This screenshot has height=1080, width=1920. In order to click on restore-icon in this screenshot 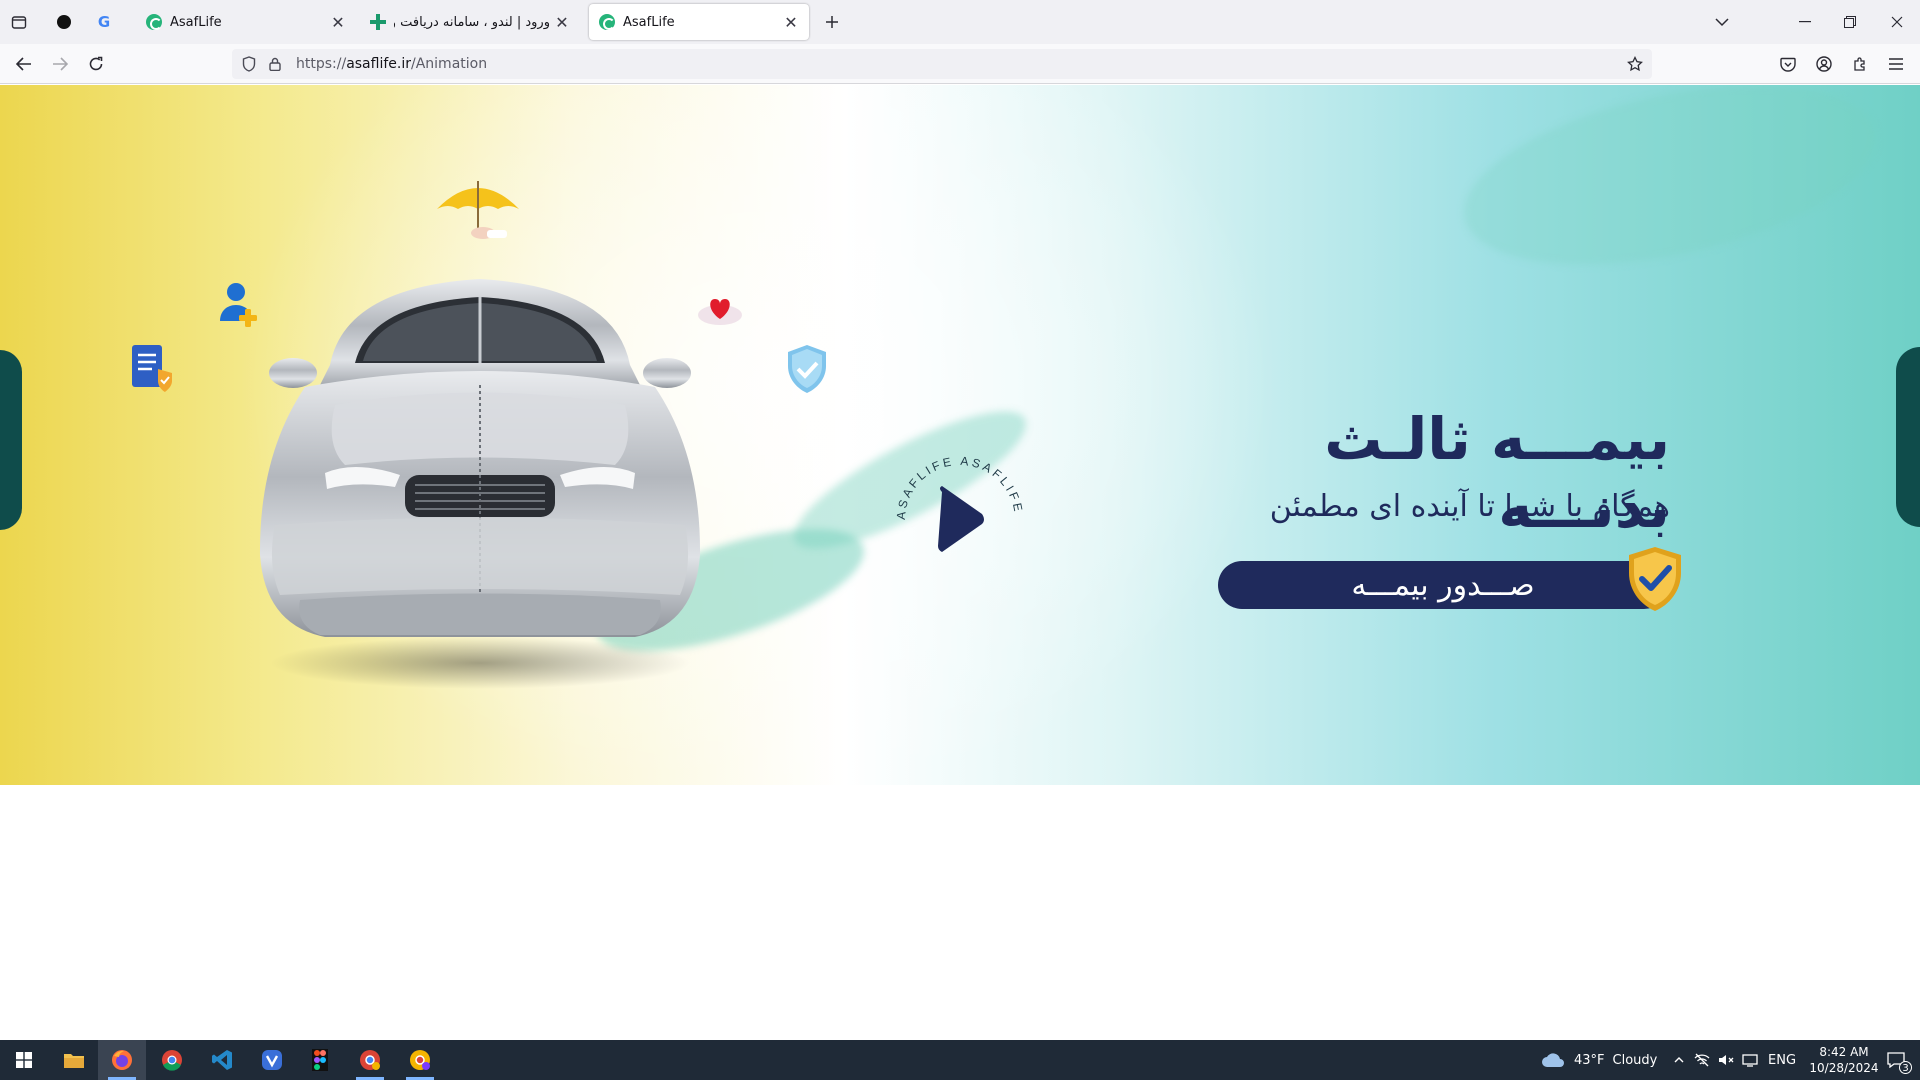, I will do `click(1850, 22)`.